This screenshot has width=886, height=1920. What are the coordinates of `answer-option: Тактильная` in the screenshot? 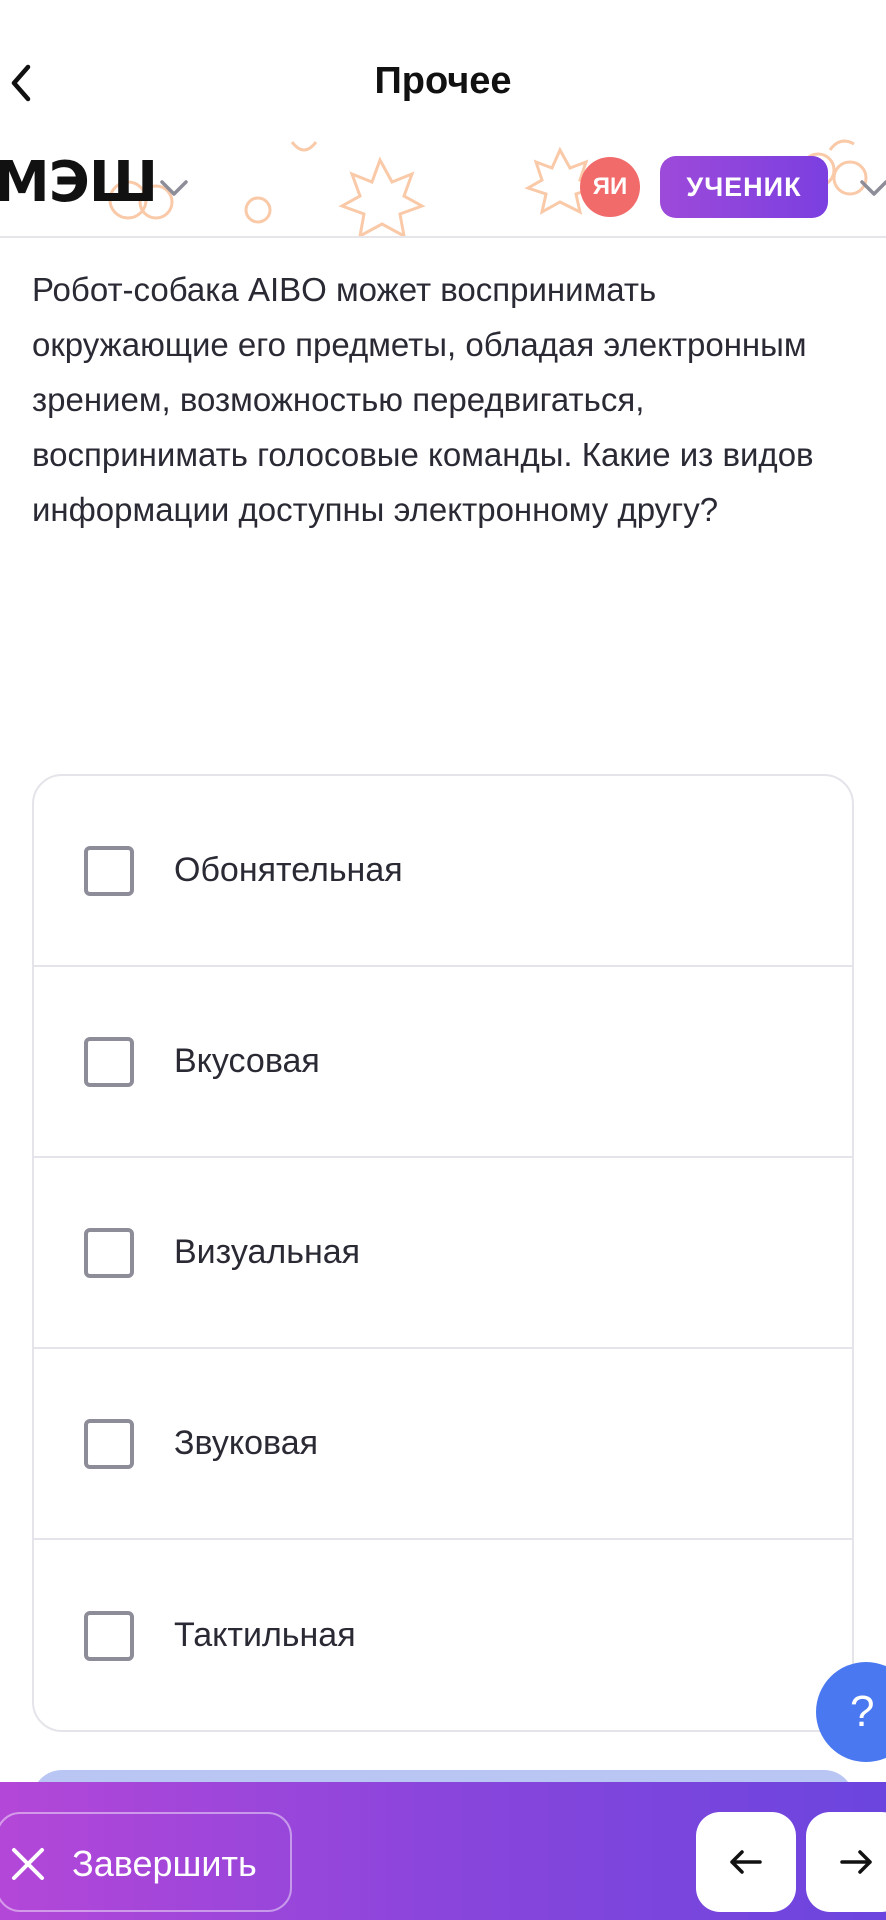 It's located at (443, 1635).